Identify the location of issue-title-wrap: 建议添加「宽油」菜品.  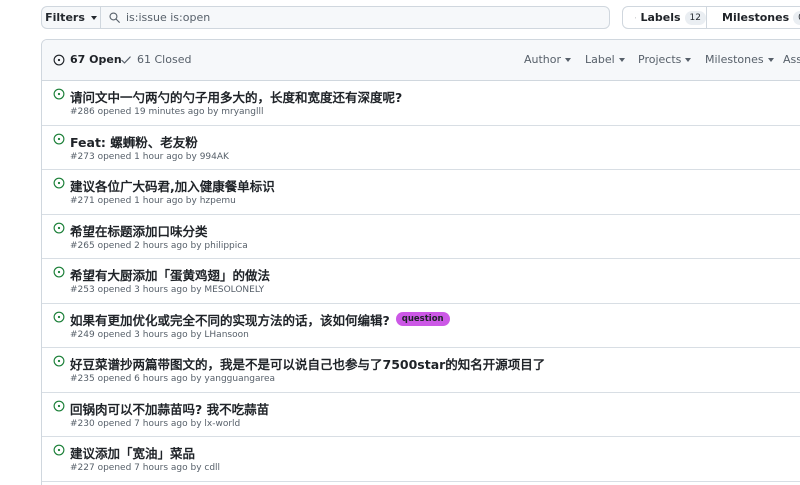
(132, 452).